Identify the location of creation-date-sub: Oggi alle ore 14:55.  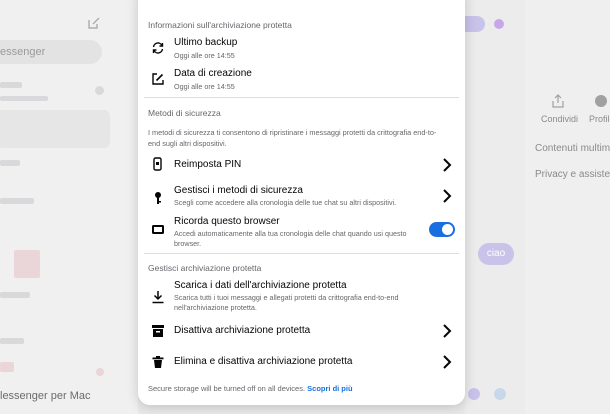
(204, 86).